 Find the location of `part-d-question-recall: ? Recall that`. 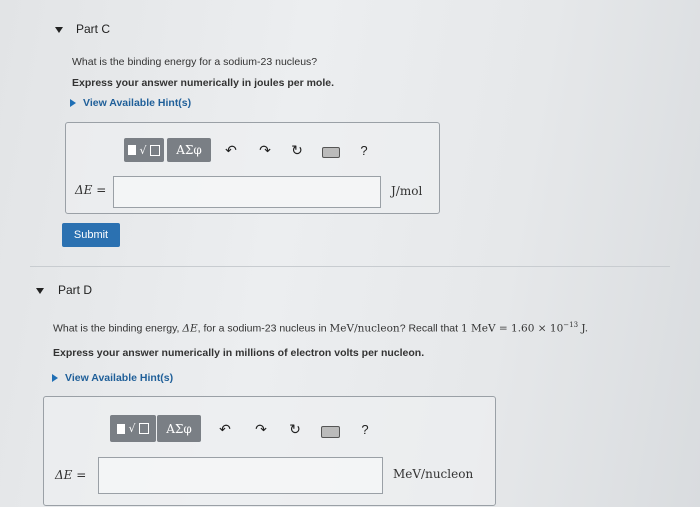

part-d-question-recall: ? Recall that is located at coordinates (429, 328).